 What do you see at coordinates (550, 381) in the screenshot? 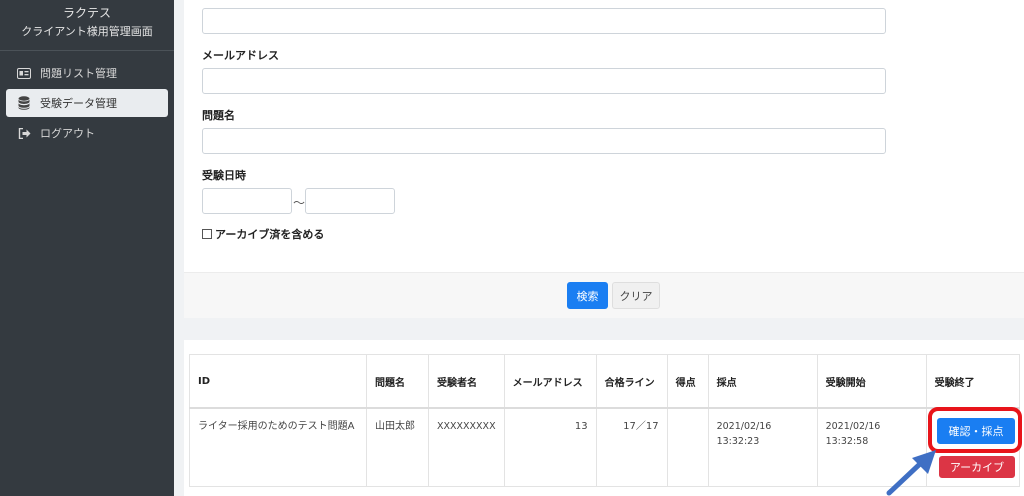
I see `column-header-email: メールアドレス` at bounding box center [550, 381].